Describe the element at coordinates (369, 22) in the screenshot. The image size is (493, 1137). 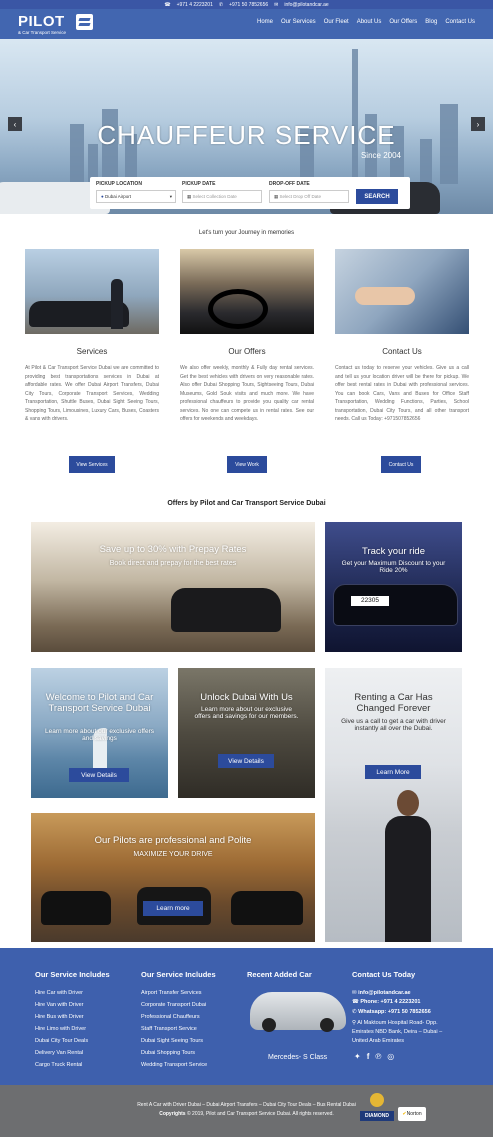
I see `nav-about-us: About Us` at that location.